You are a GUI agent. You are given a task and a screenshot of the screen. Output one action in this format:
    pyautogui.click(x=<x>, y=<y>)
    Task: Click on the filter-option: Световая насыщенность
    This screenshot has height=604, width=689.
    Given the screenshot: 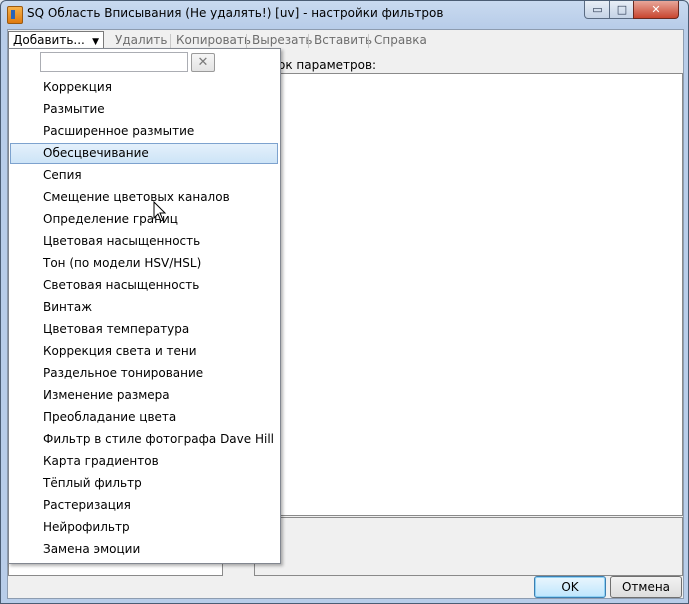 What is the action you would take?
    pyautogui.click(x=144, y=285)
    